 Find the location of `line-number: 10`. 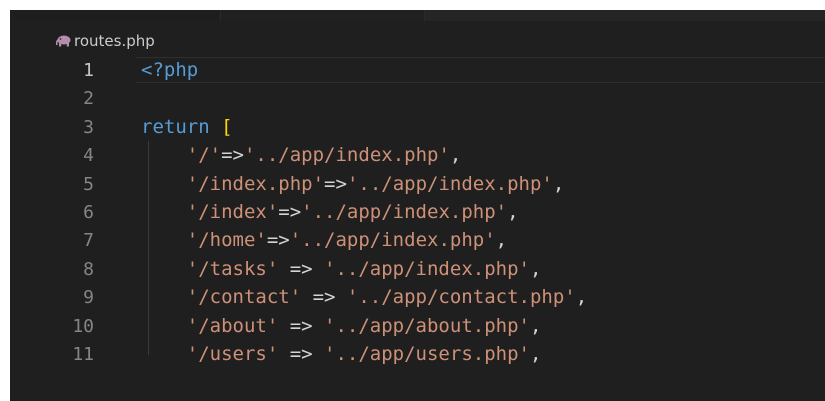

line-number: 10 is located at coordinates (83, 326).